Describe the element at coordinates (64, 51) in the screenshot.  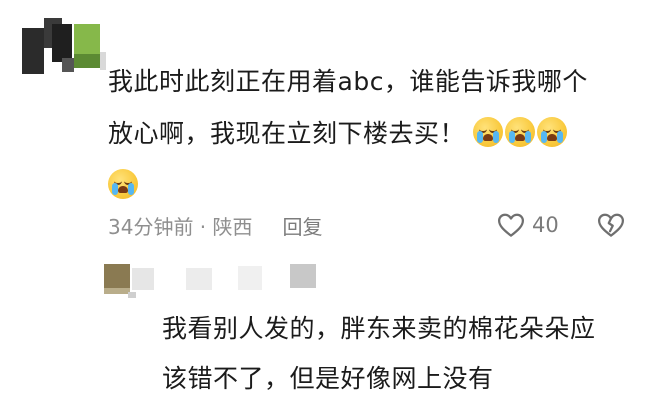
I see `commenter-avatar` at that location.